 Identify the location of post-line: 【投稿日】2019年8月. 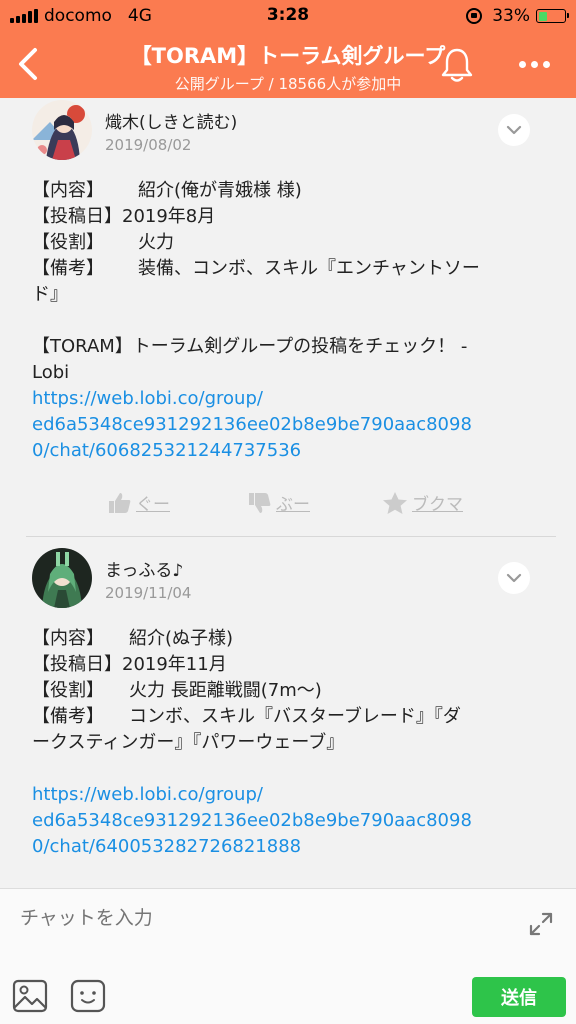
(282, 217).